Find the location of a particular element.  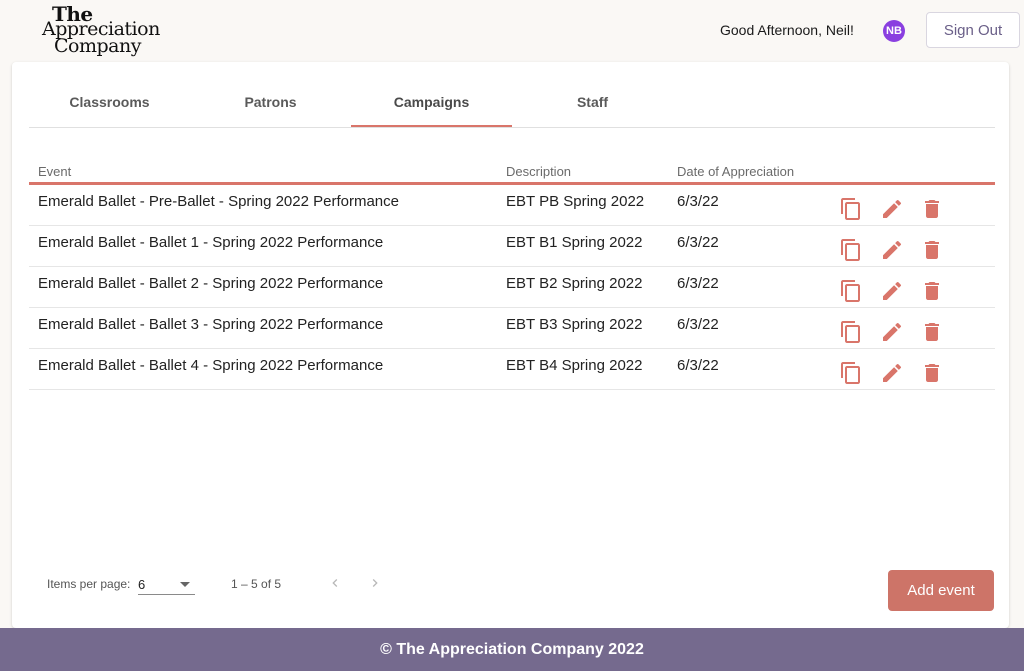

items-per-page-select: 6 is located at coordinates (166, 584).